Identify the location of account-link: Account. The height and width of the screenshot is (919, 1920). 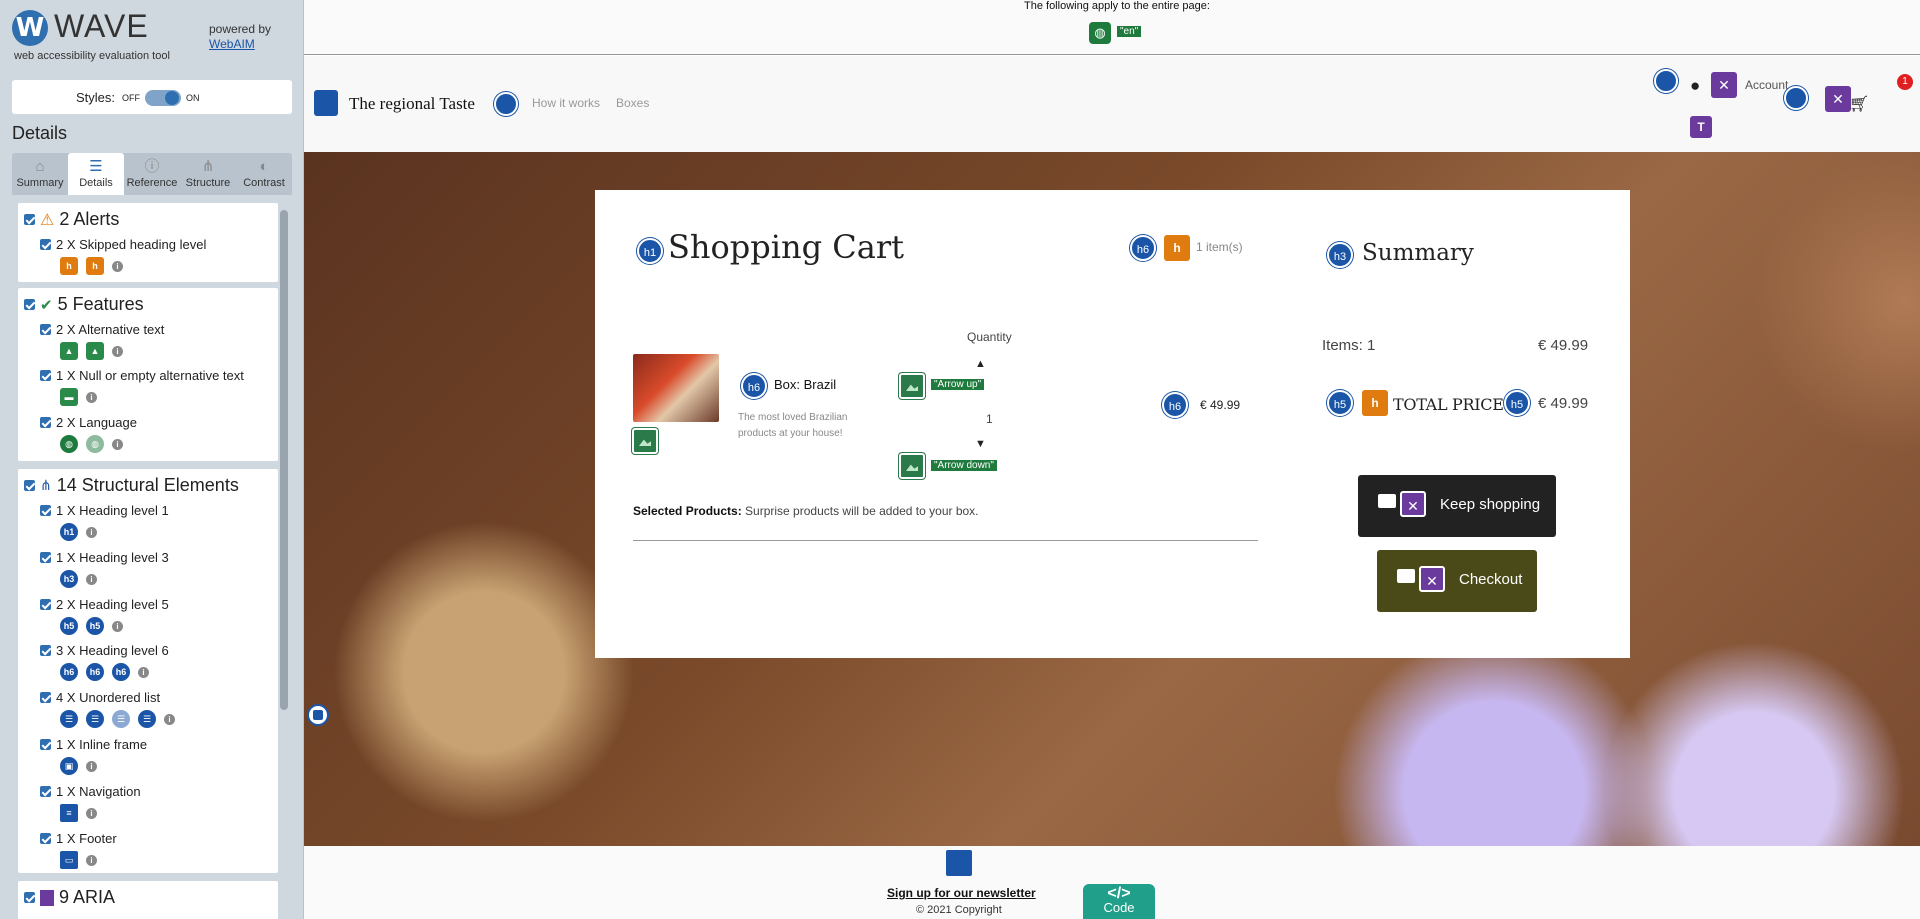
(1766, 85).